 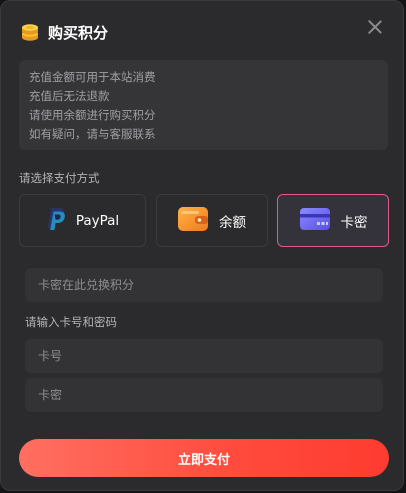 What do you see at coordinates (354, 222) in the screenshot?
I see `payment-method-label-card: 卡密` at bounding box center [354, 222].